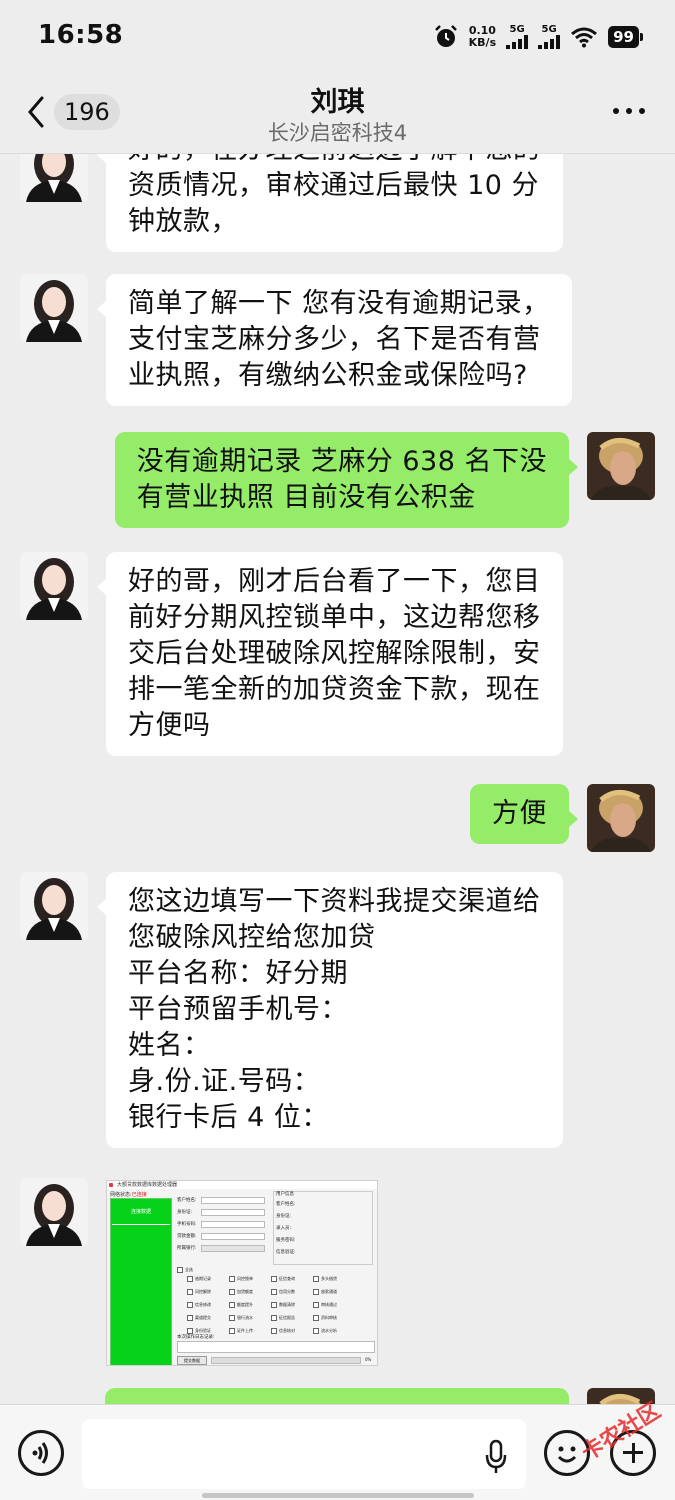 This screenshot has height=1500, width=675. Describe the element at coordinates (338, 1495) in the screenshot. I see `home-indicator` at that location.